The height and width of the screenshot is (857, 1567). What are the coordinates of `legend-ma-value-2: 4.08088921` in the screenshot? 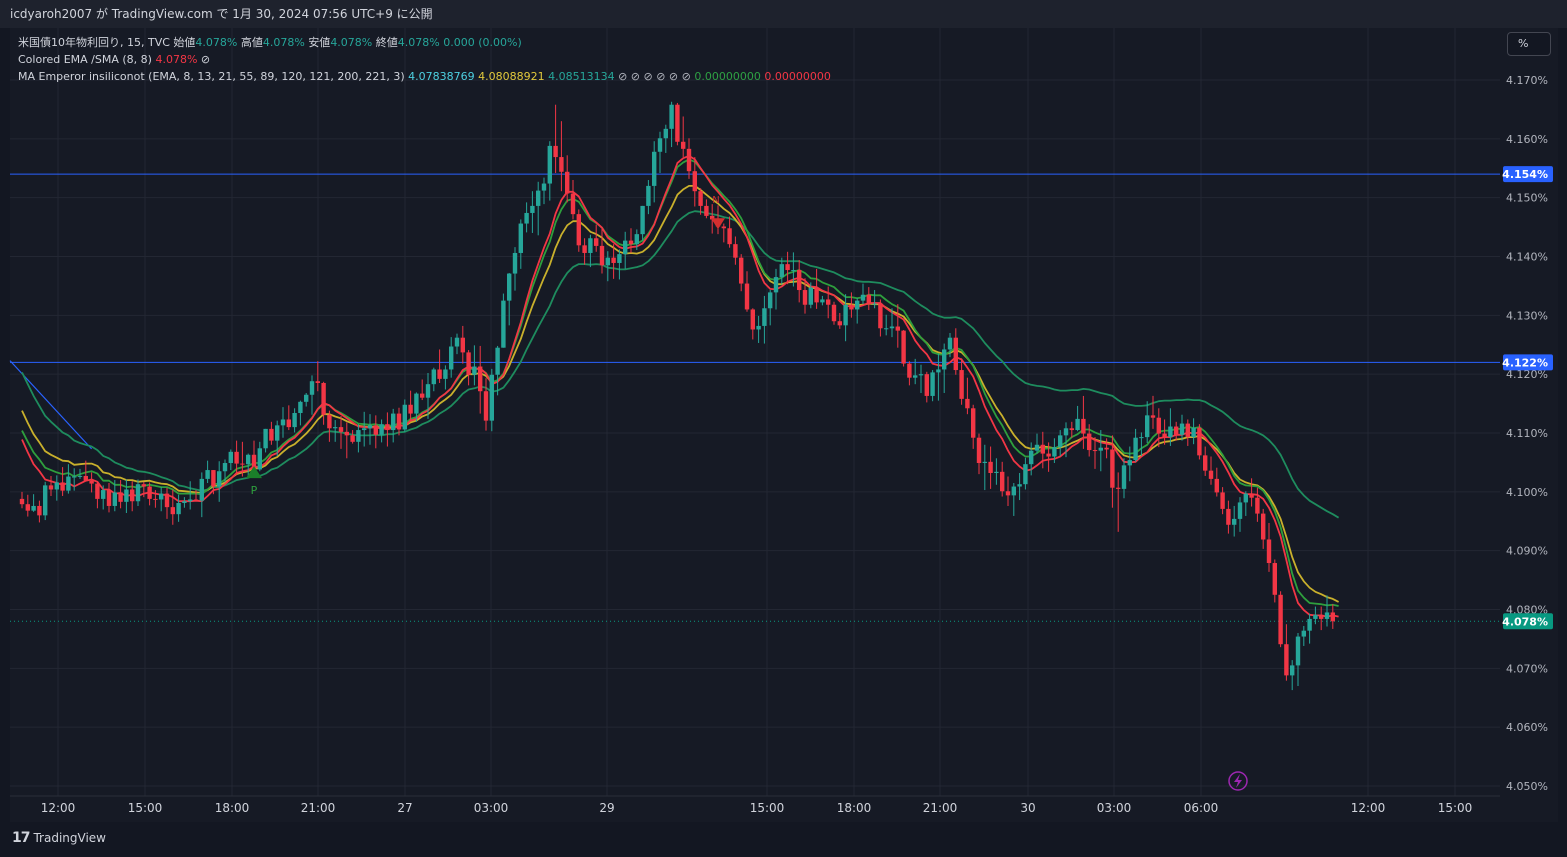 It's located at (511, 76).